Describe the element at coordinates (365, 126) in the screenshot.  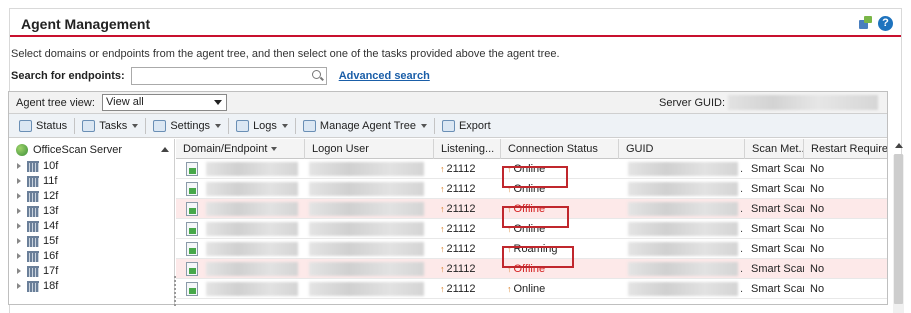
I see `manage-agent-tree-button: Manage Agent Tree` at that location.